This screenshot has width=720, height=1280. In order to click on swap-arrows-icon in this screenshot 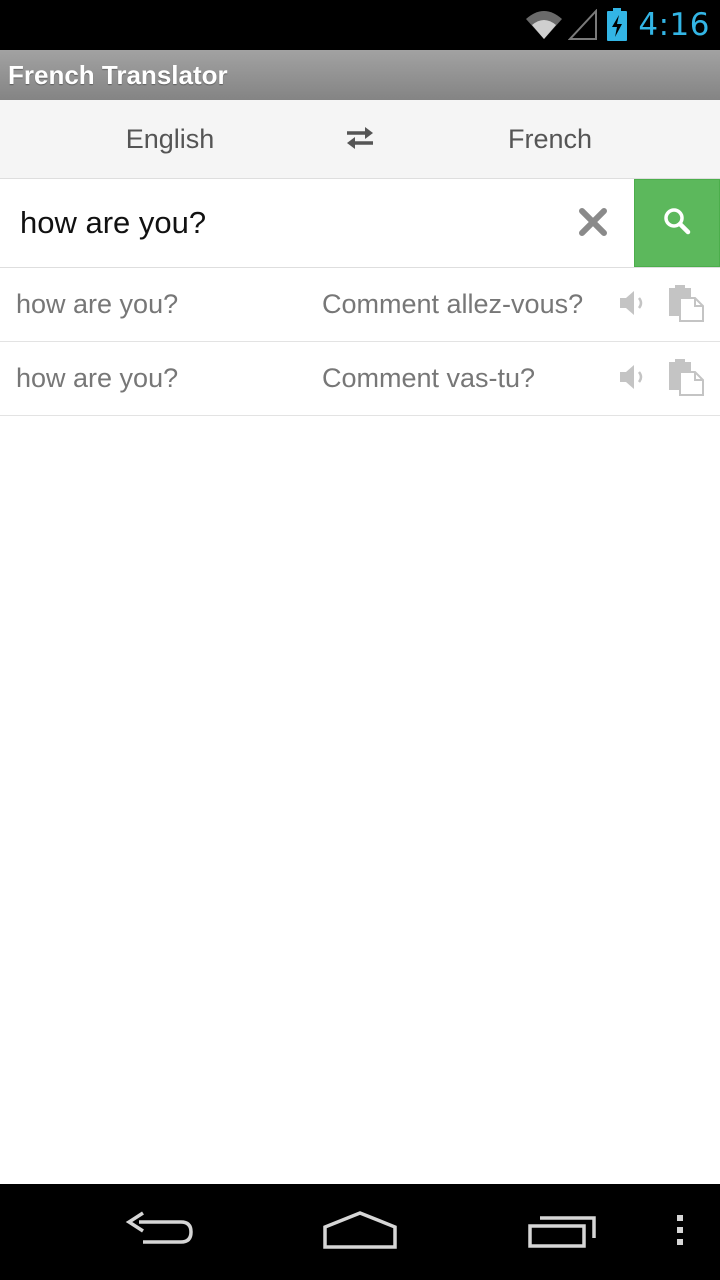, I will do `click(360, 140)`.